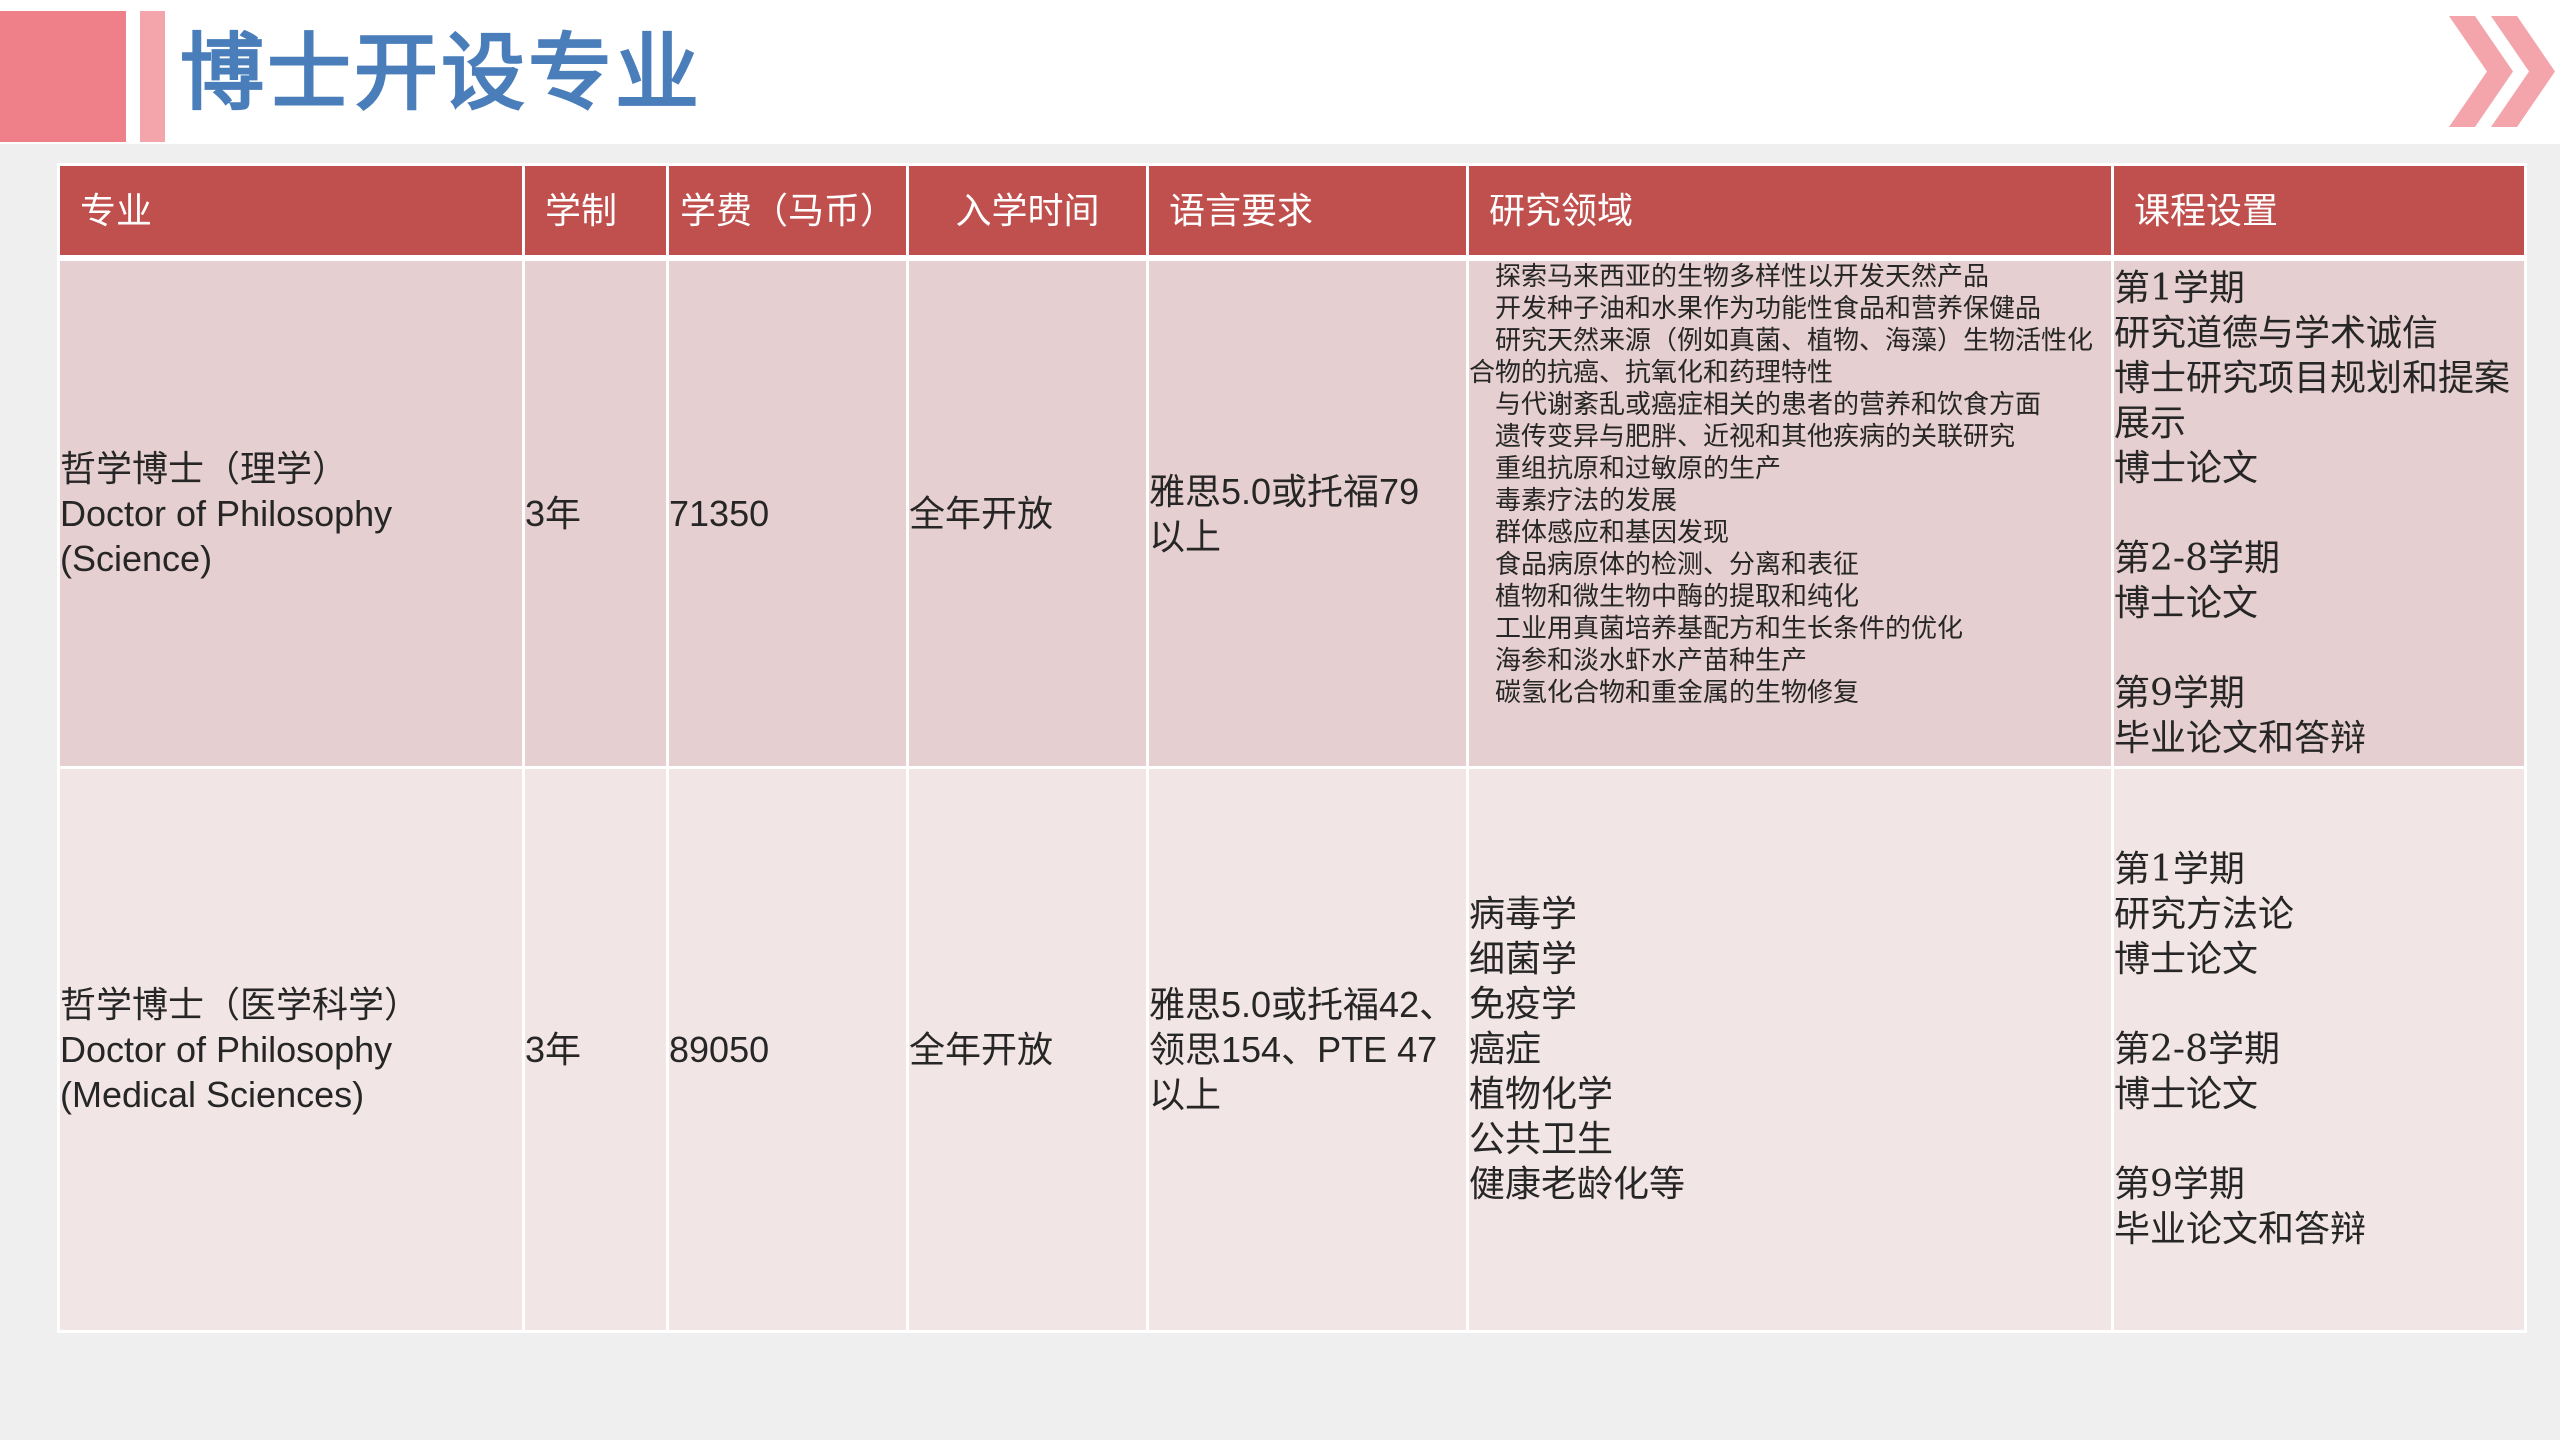 This screenshot has width=2560, height=1440. I want to click on research-item: 与代谢紊乱或癌症相关的患者的营养和饮食方面, so click(1768, 405).